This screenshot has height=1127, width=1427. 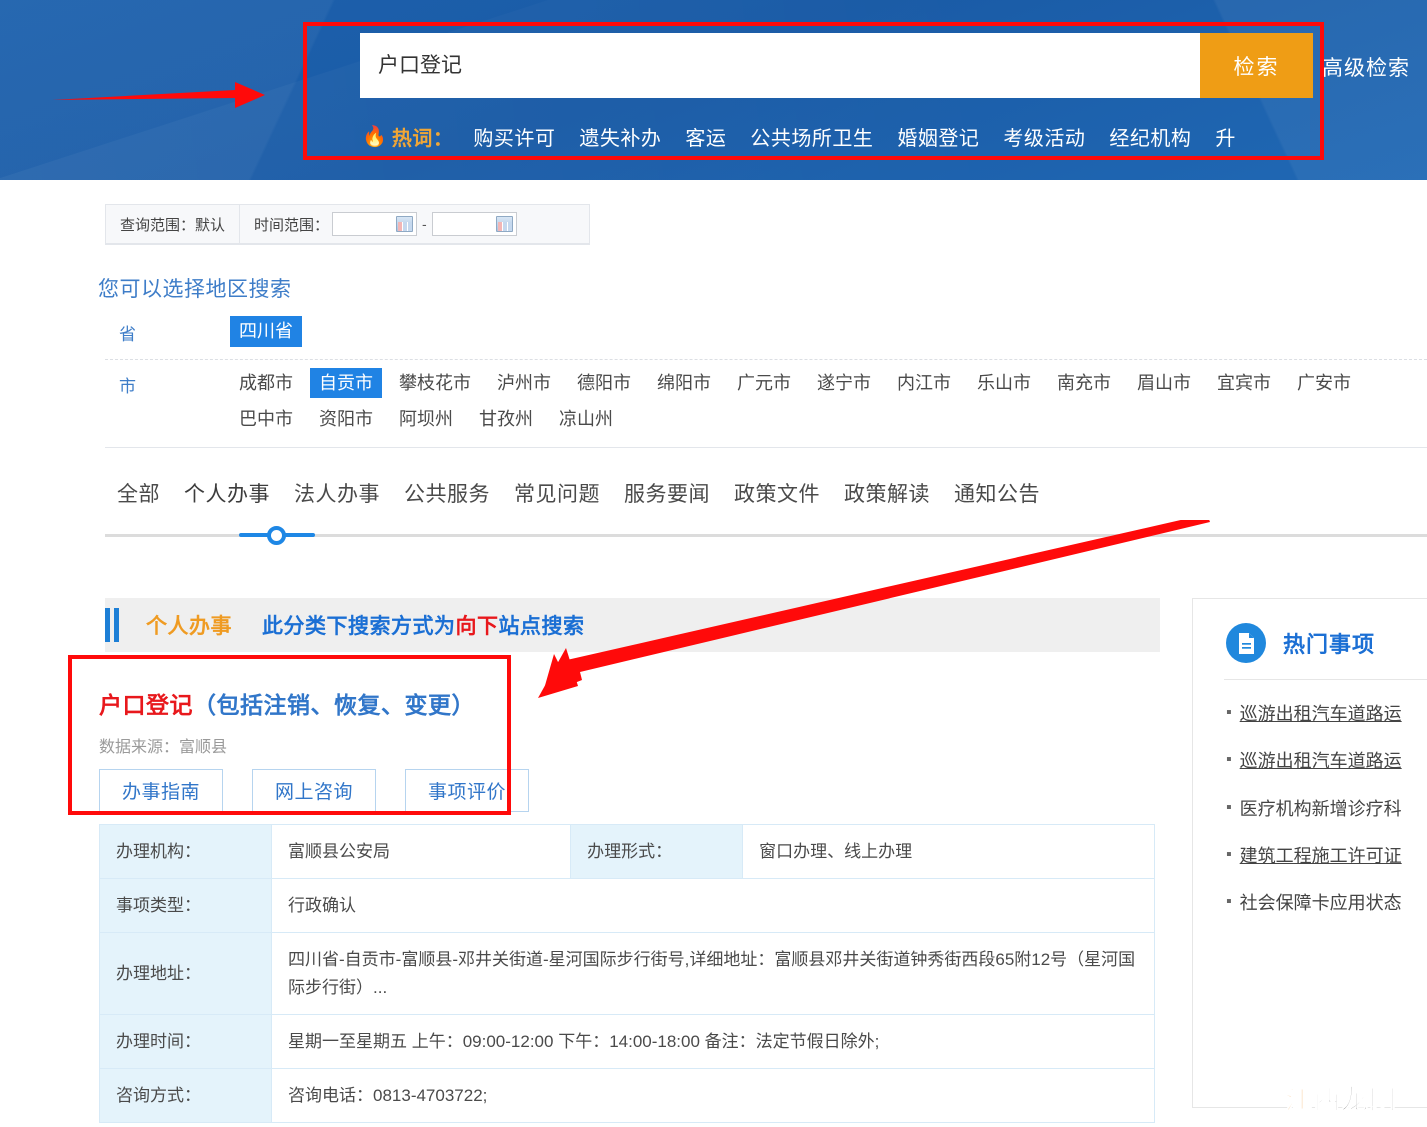 What do you see at coordinates (334, 705) in the screenshot?
I see `result-title-rest: （包括注销、恢复、变更）` at bounding box center [334, 705].